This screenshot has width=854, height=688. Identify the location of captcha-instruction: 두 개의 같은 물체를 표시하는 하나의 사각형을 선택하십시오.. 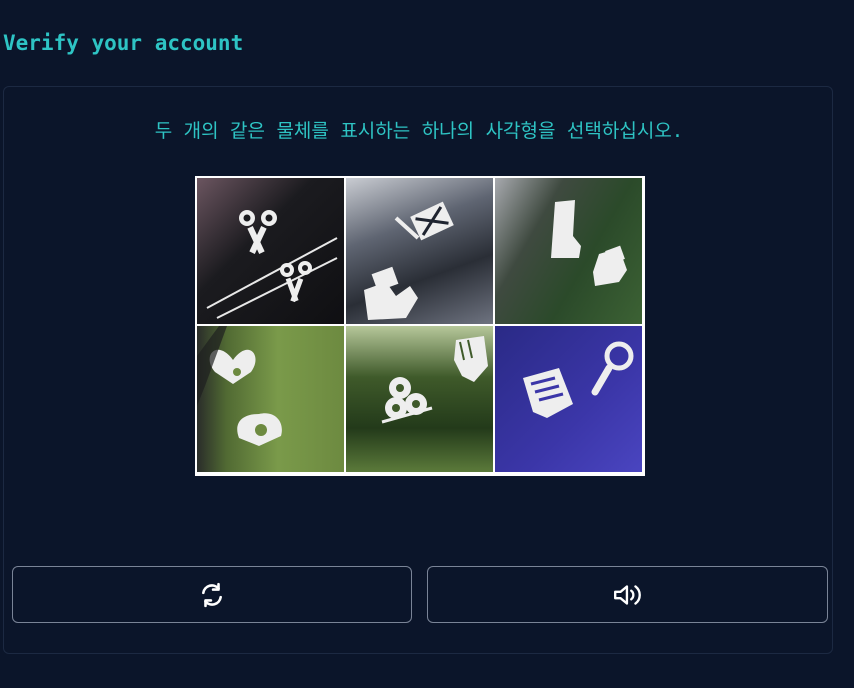
(419, 131).